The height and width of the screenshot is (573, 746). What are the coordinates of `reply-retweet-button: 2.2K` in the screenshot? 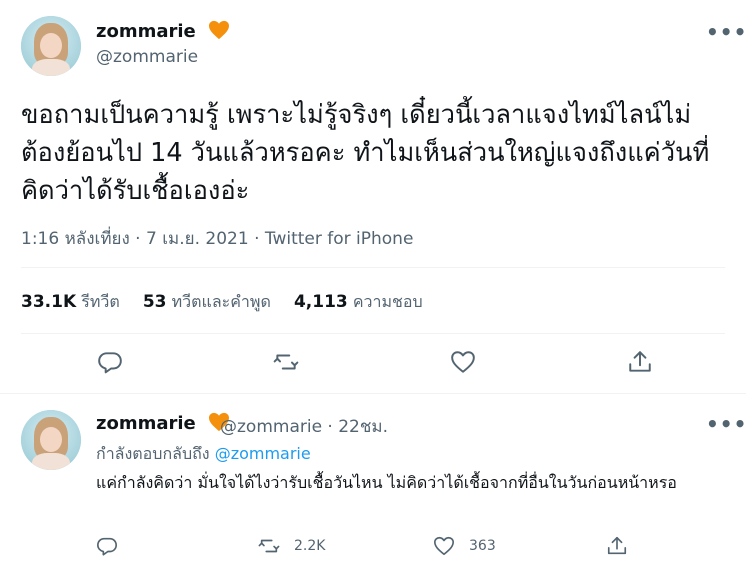 It's located at (291, 546).